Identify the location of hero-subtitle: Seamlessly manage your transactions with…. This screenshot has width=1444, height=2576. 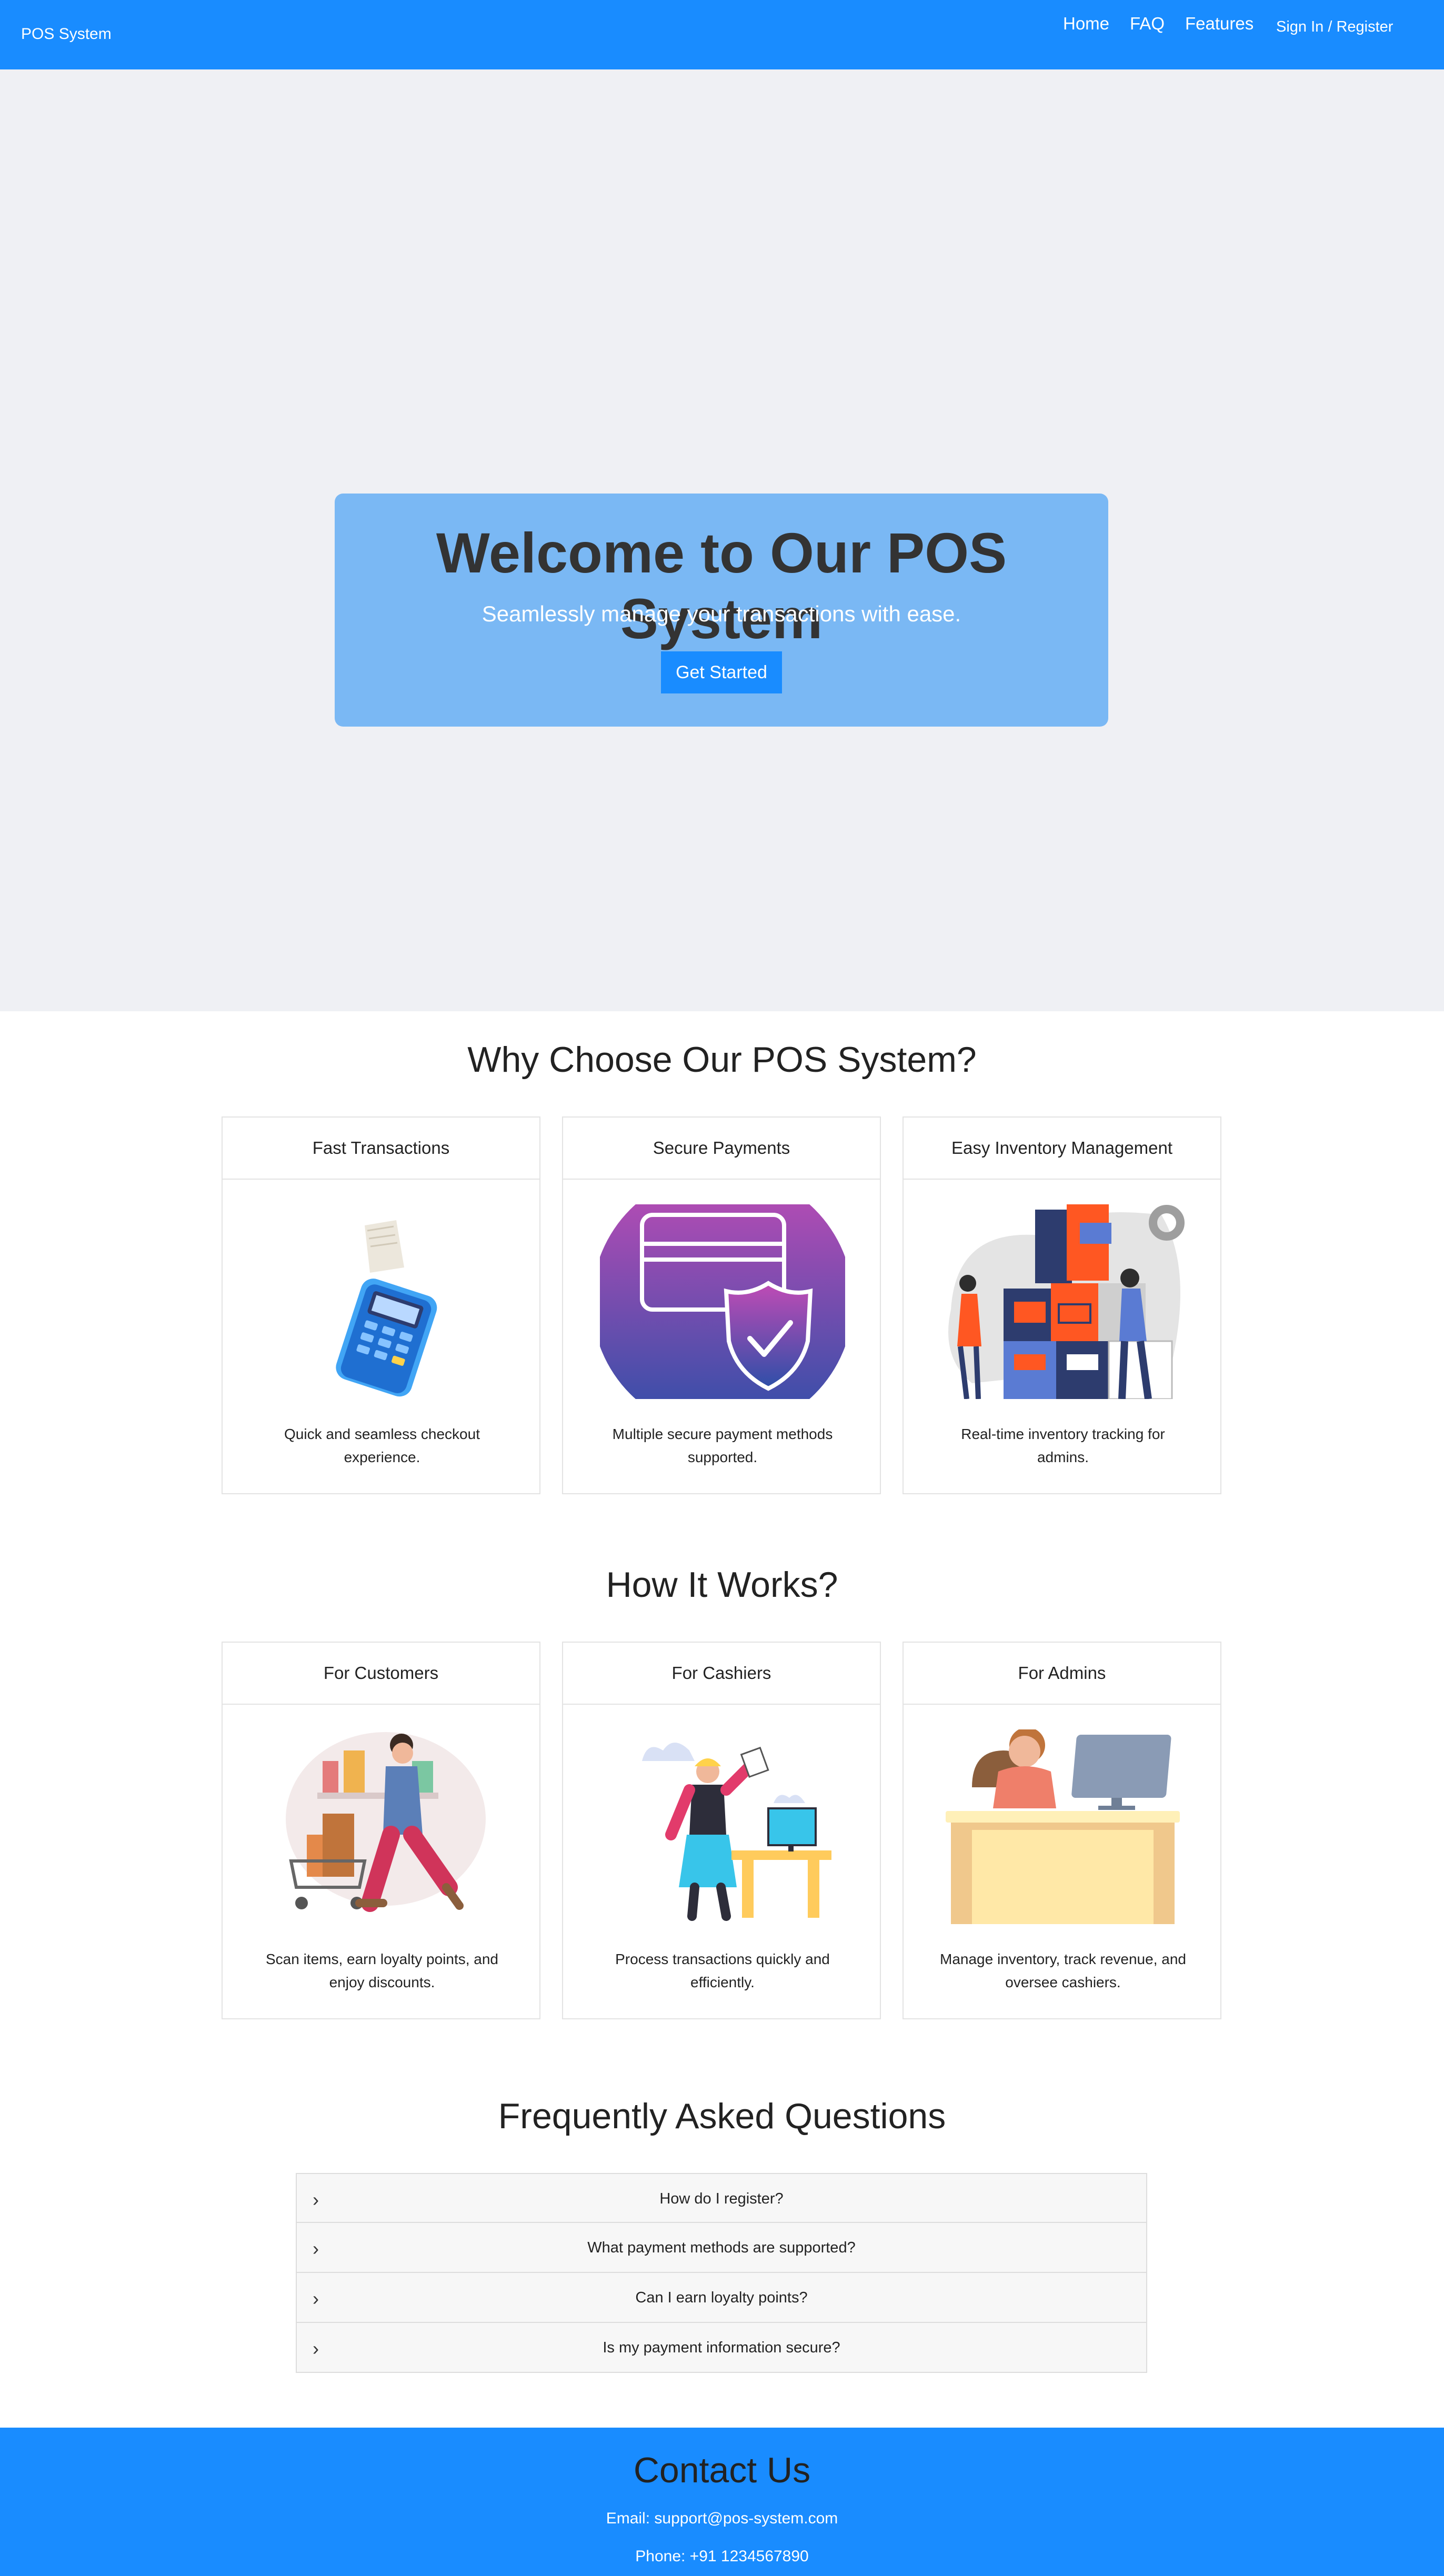
(721, 613).